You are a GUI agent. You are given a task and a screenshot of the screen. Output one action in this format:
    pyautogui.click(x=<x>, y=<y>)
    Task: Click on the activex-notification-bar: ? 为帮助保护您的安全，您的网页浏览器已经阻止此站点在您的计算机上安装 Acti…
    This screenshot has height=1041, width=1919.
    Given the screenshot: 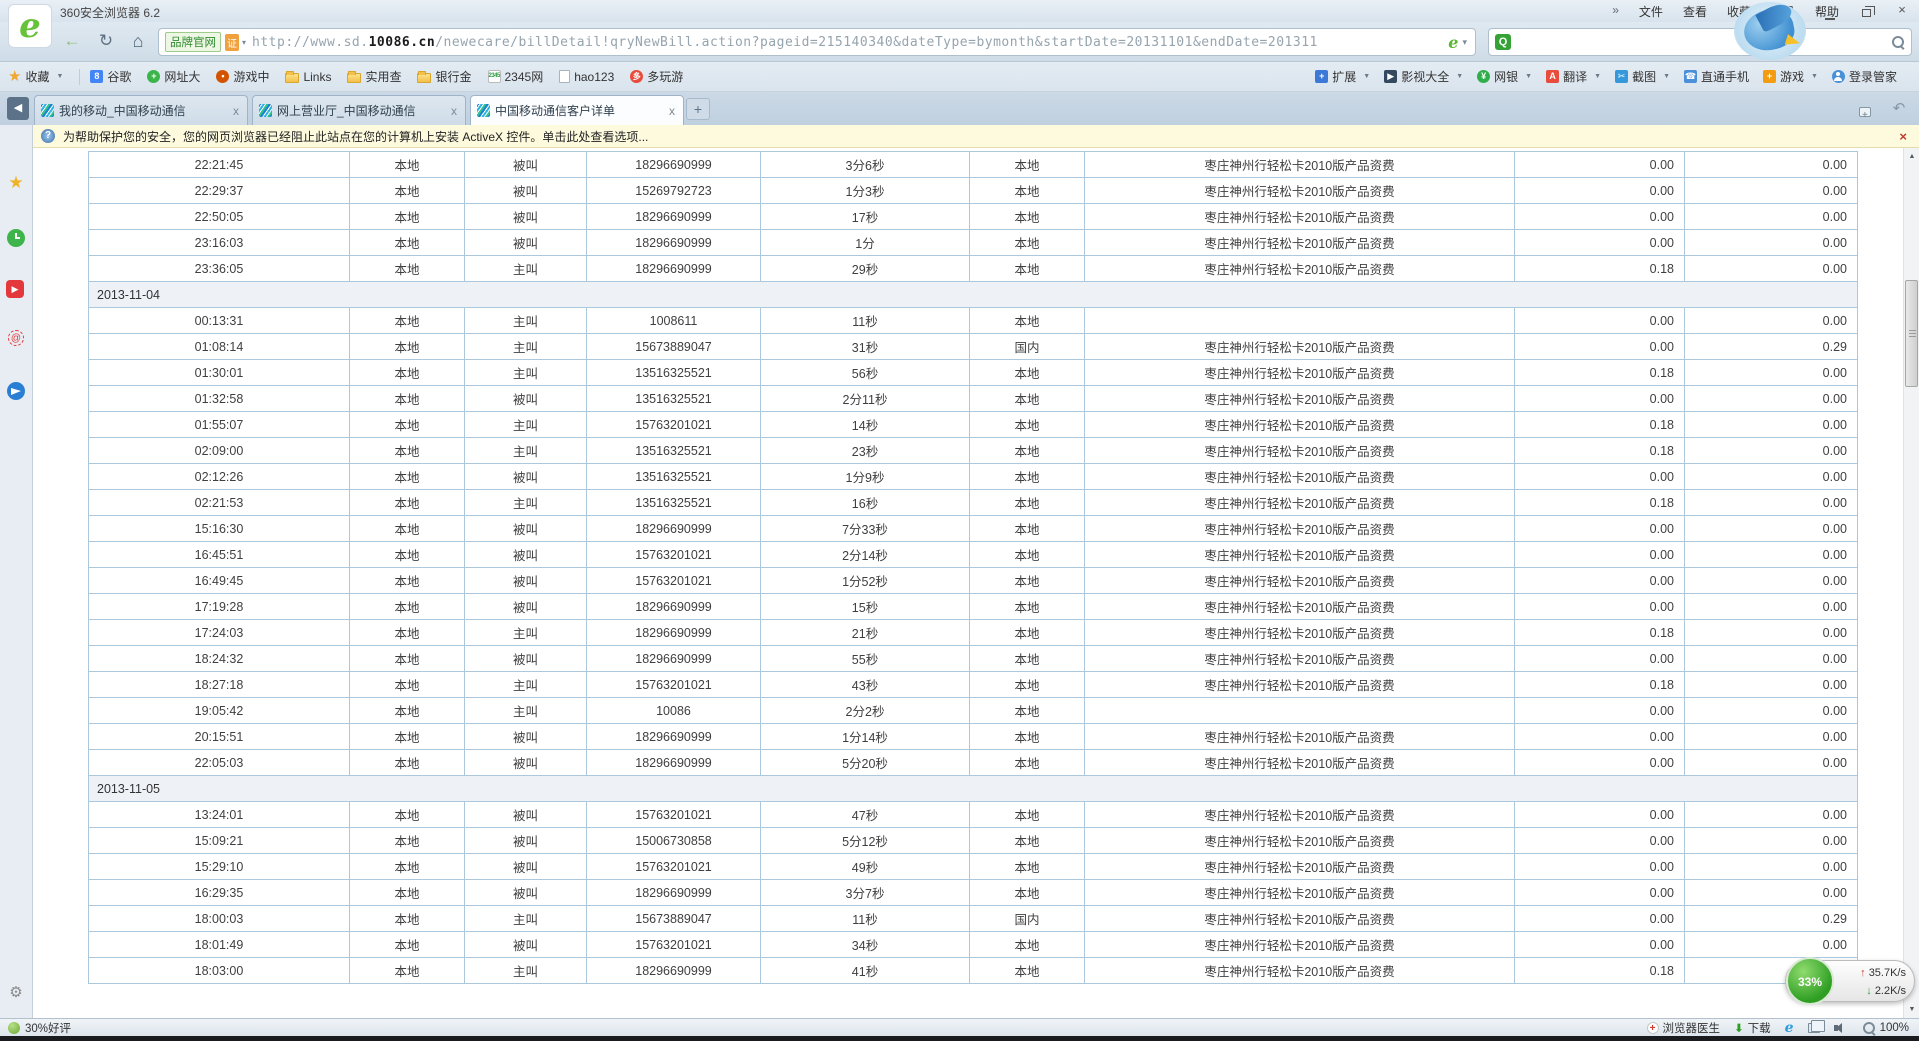 What is the action you would take?
    pyautogui.click(x=976, y=136)
    